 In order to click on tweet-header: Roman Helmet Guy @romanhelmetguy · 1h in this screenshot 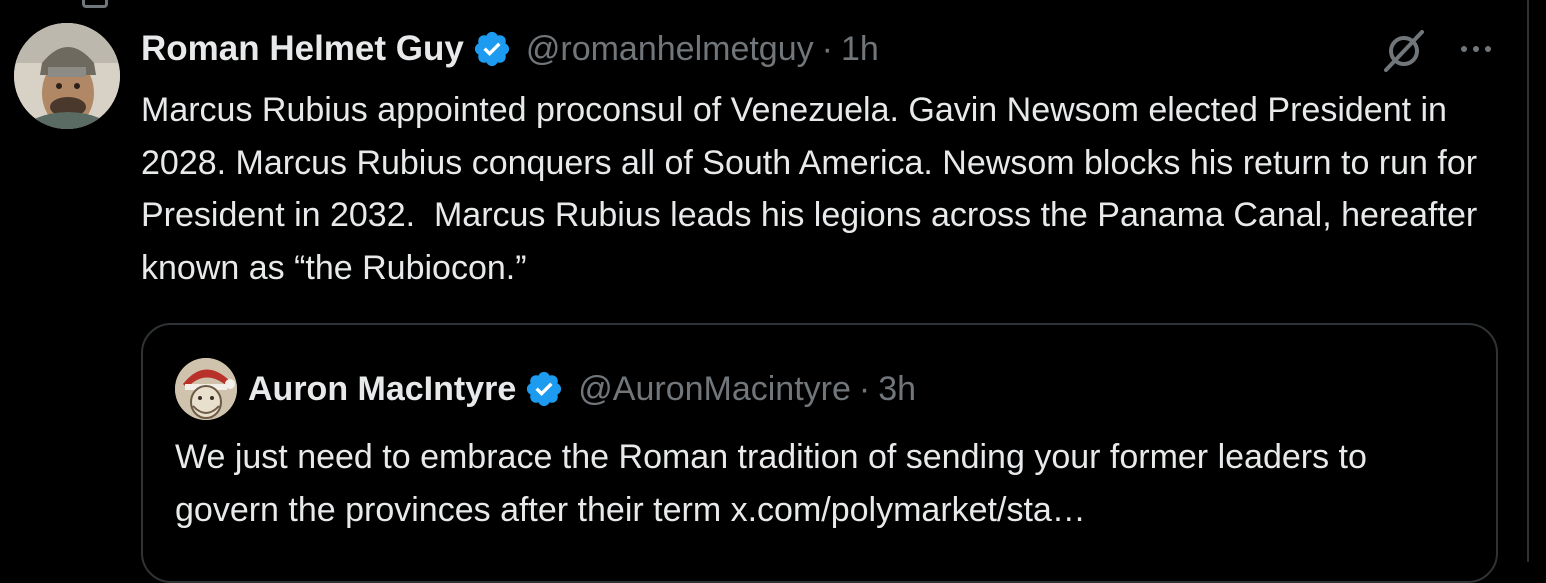, I will do `click(510, 49)`.